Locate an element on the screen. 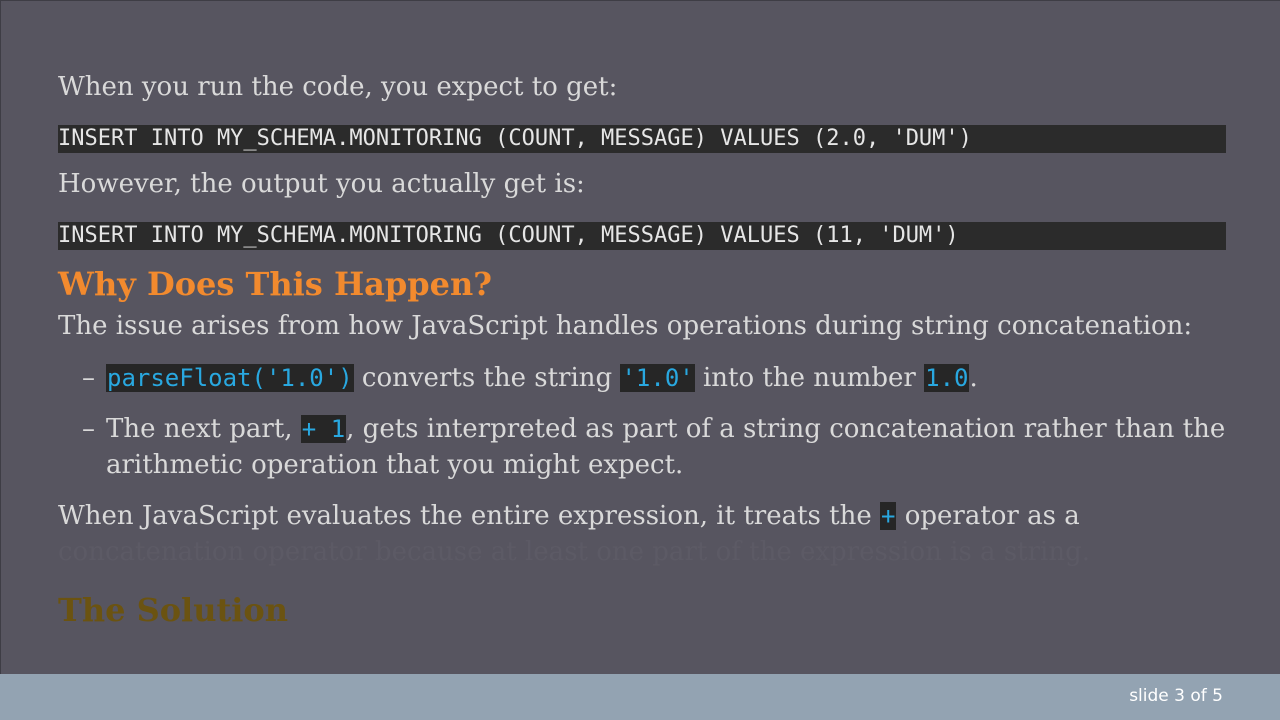  bullet2-text-a: The next part, is located at coordinates (203, 429).